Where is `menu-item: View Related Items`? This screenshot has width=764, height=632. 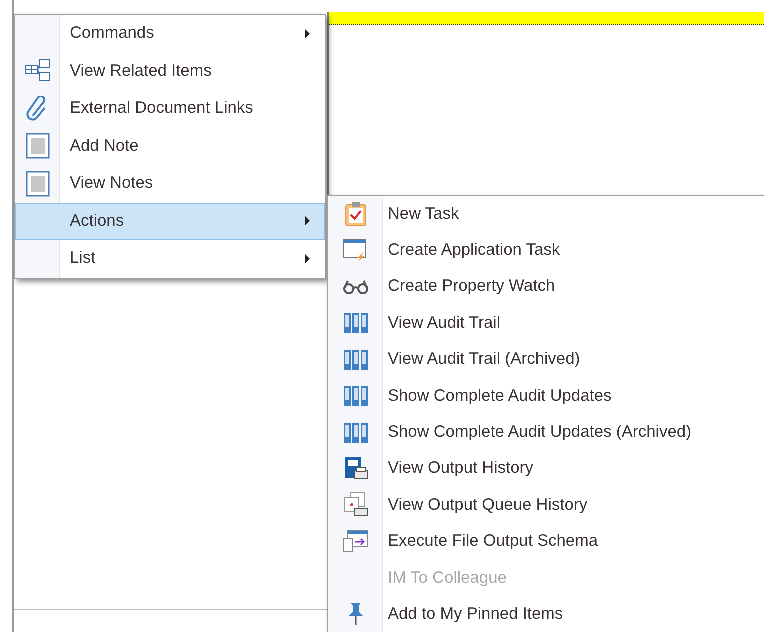
menu-item: View Related Items is located at coordinates (170, 71).